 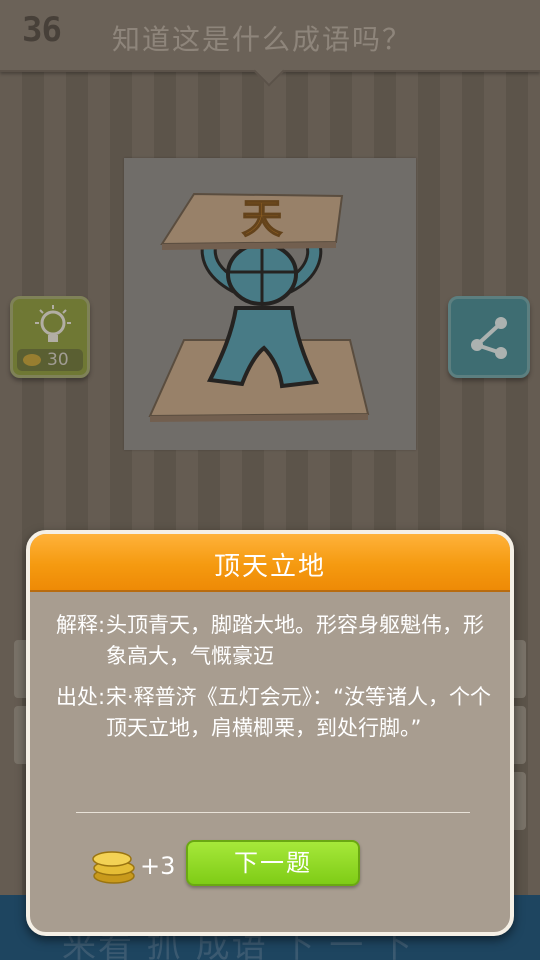 I want to click on next-question-button: 下一题, so click(x=273, y=863).